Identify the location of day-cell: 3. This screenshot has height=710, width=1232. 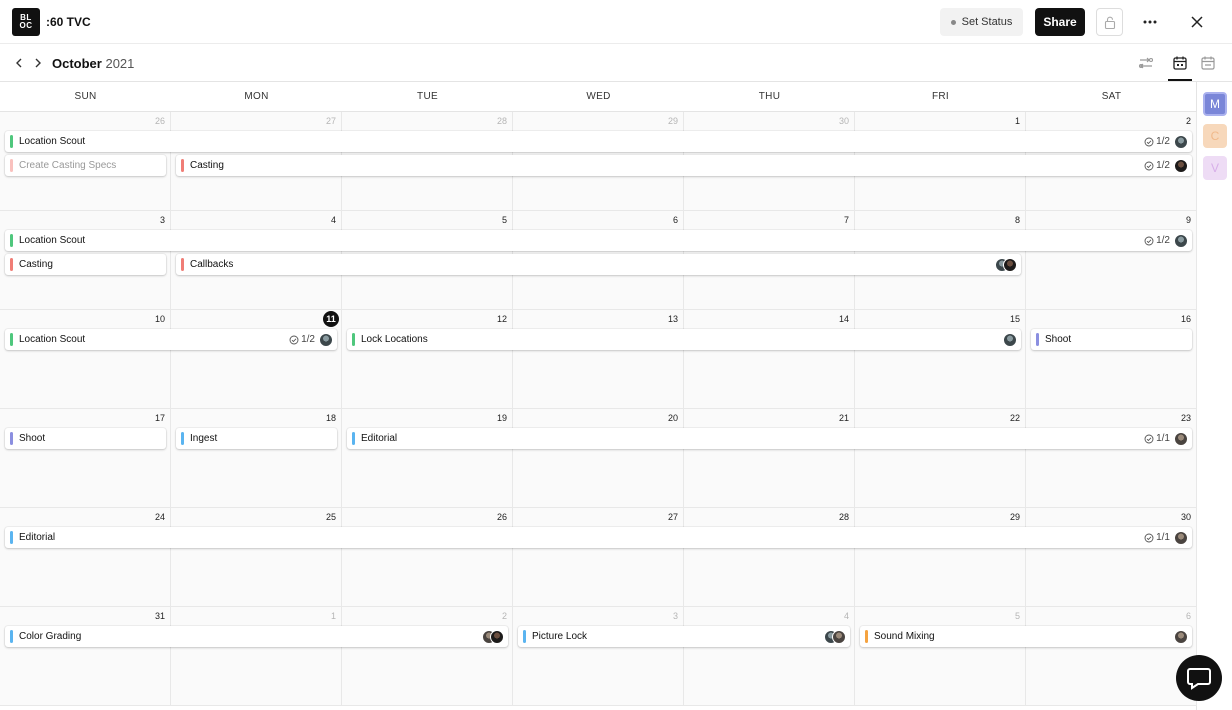
(598, 656).